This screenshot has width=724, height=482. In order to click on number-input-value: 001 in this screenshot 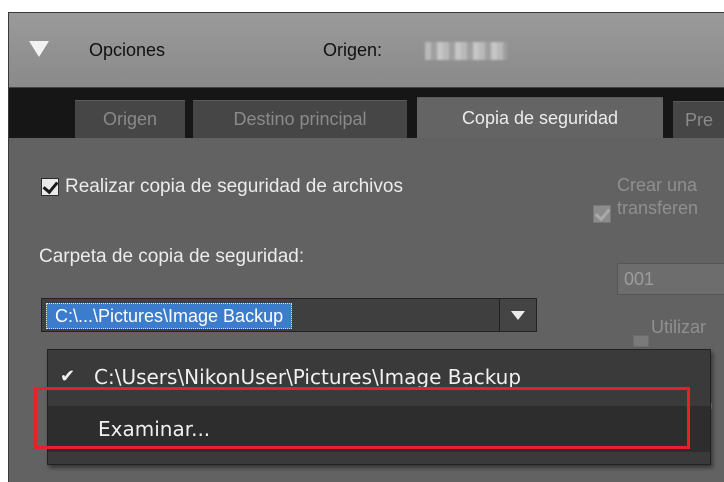, I will do `click(639, 279)`.